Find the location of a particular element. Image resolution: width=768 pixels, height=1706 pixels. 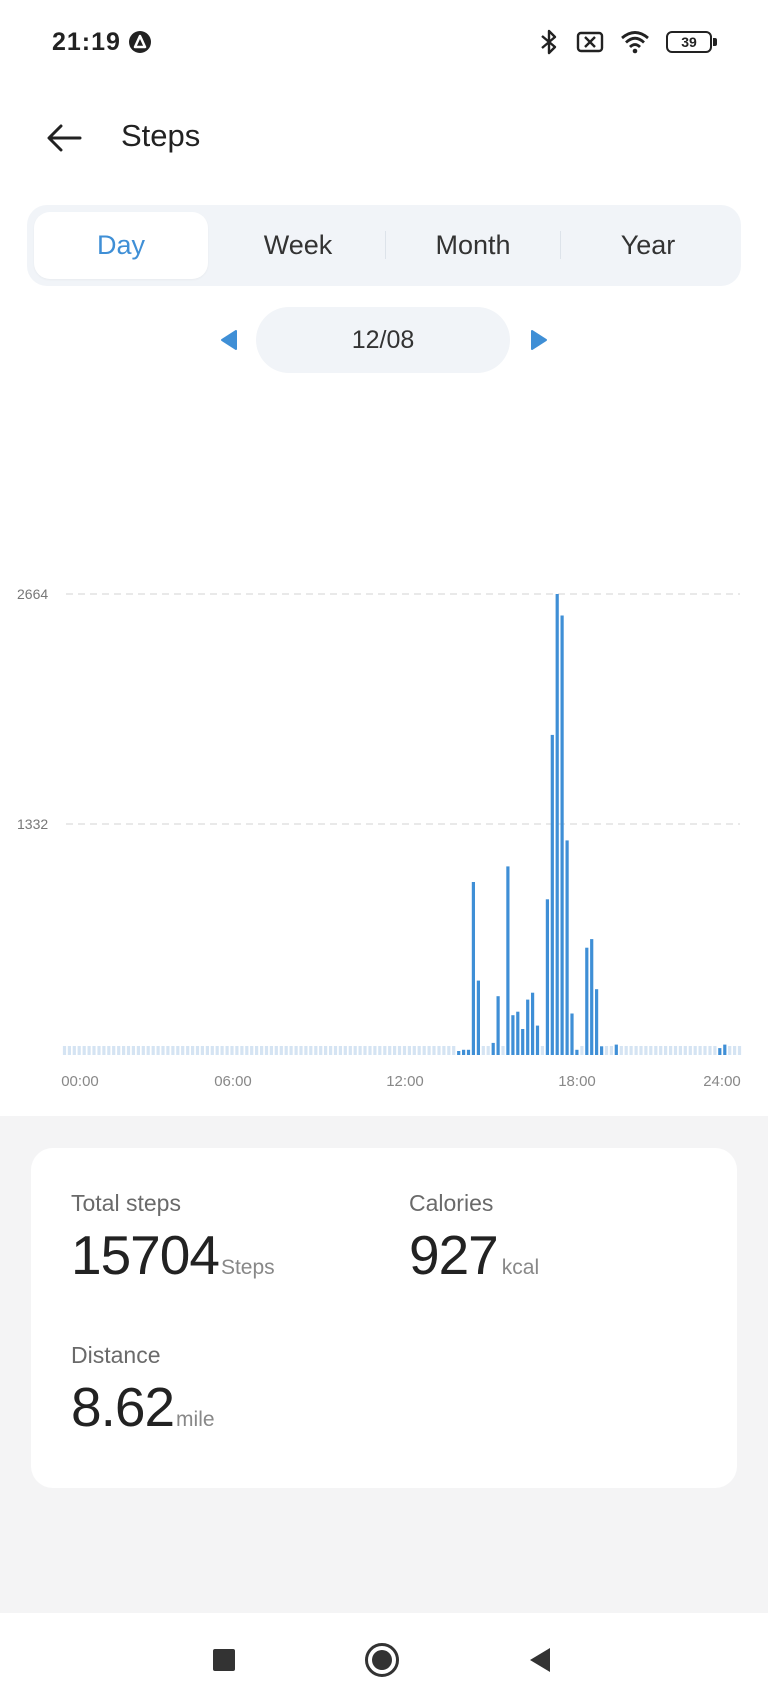

tab-year: Year is located at coordinates (648, 245).